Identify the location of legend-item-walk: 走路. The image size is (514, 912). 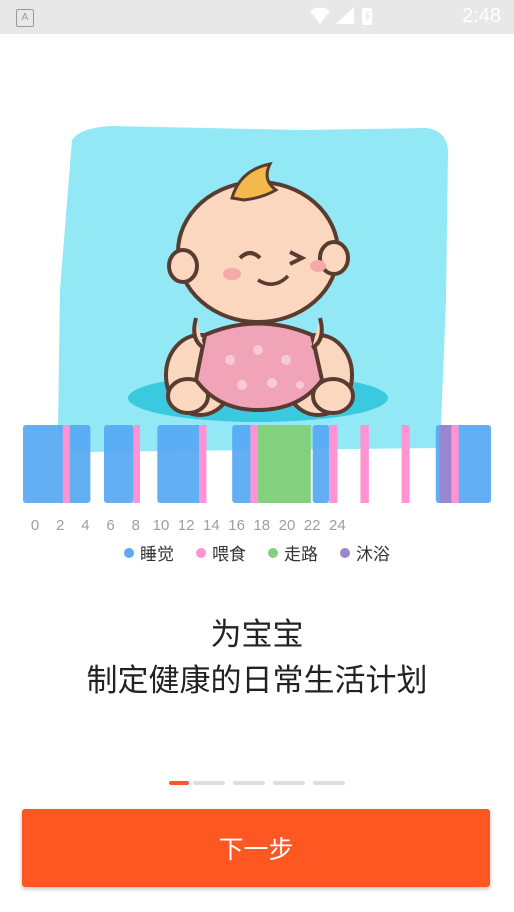
(293, 552).